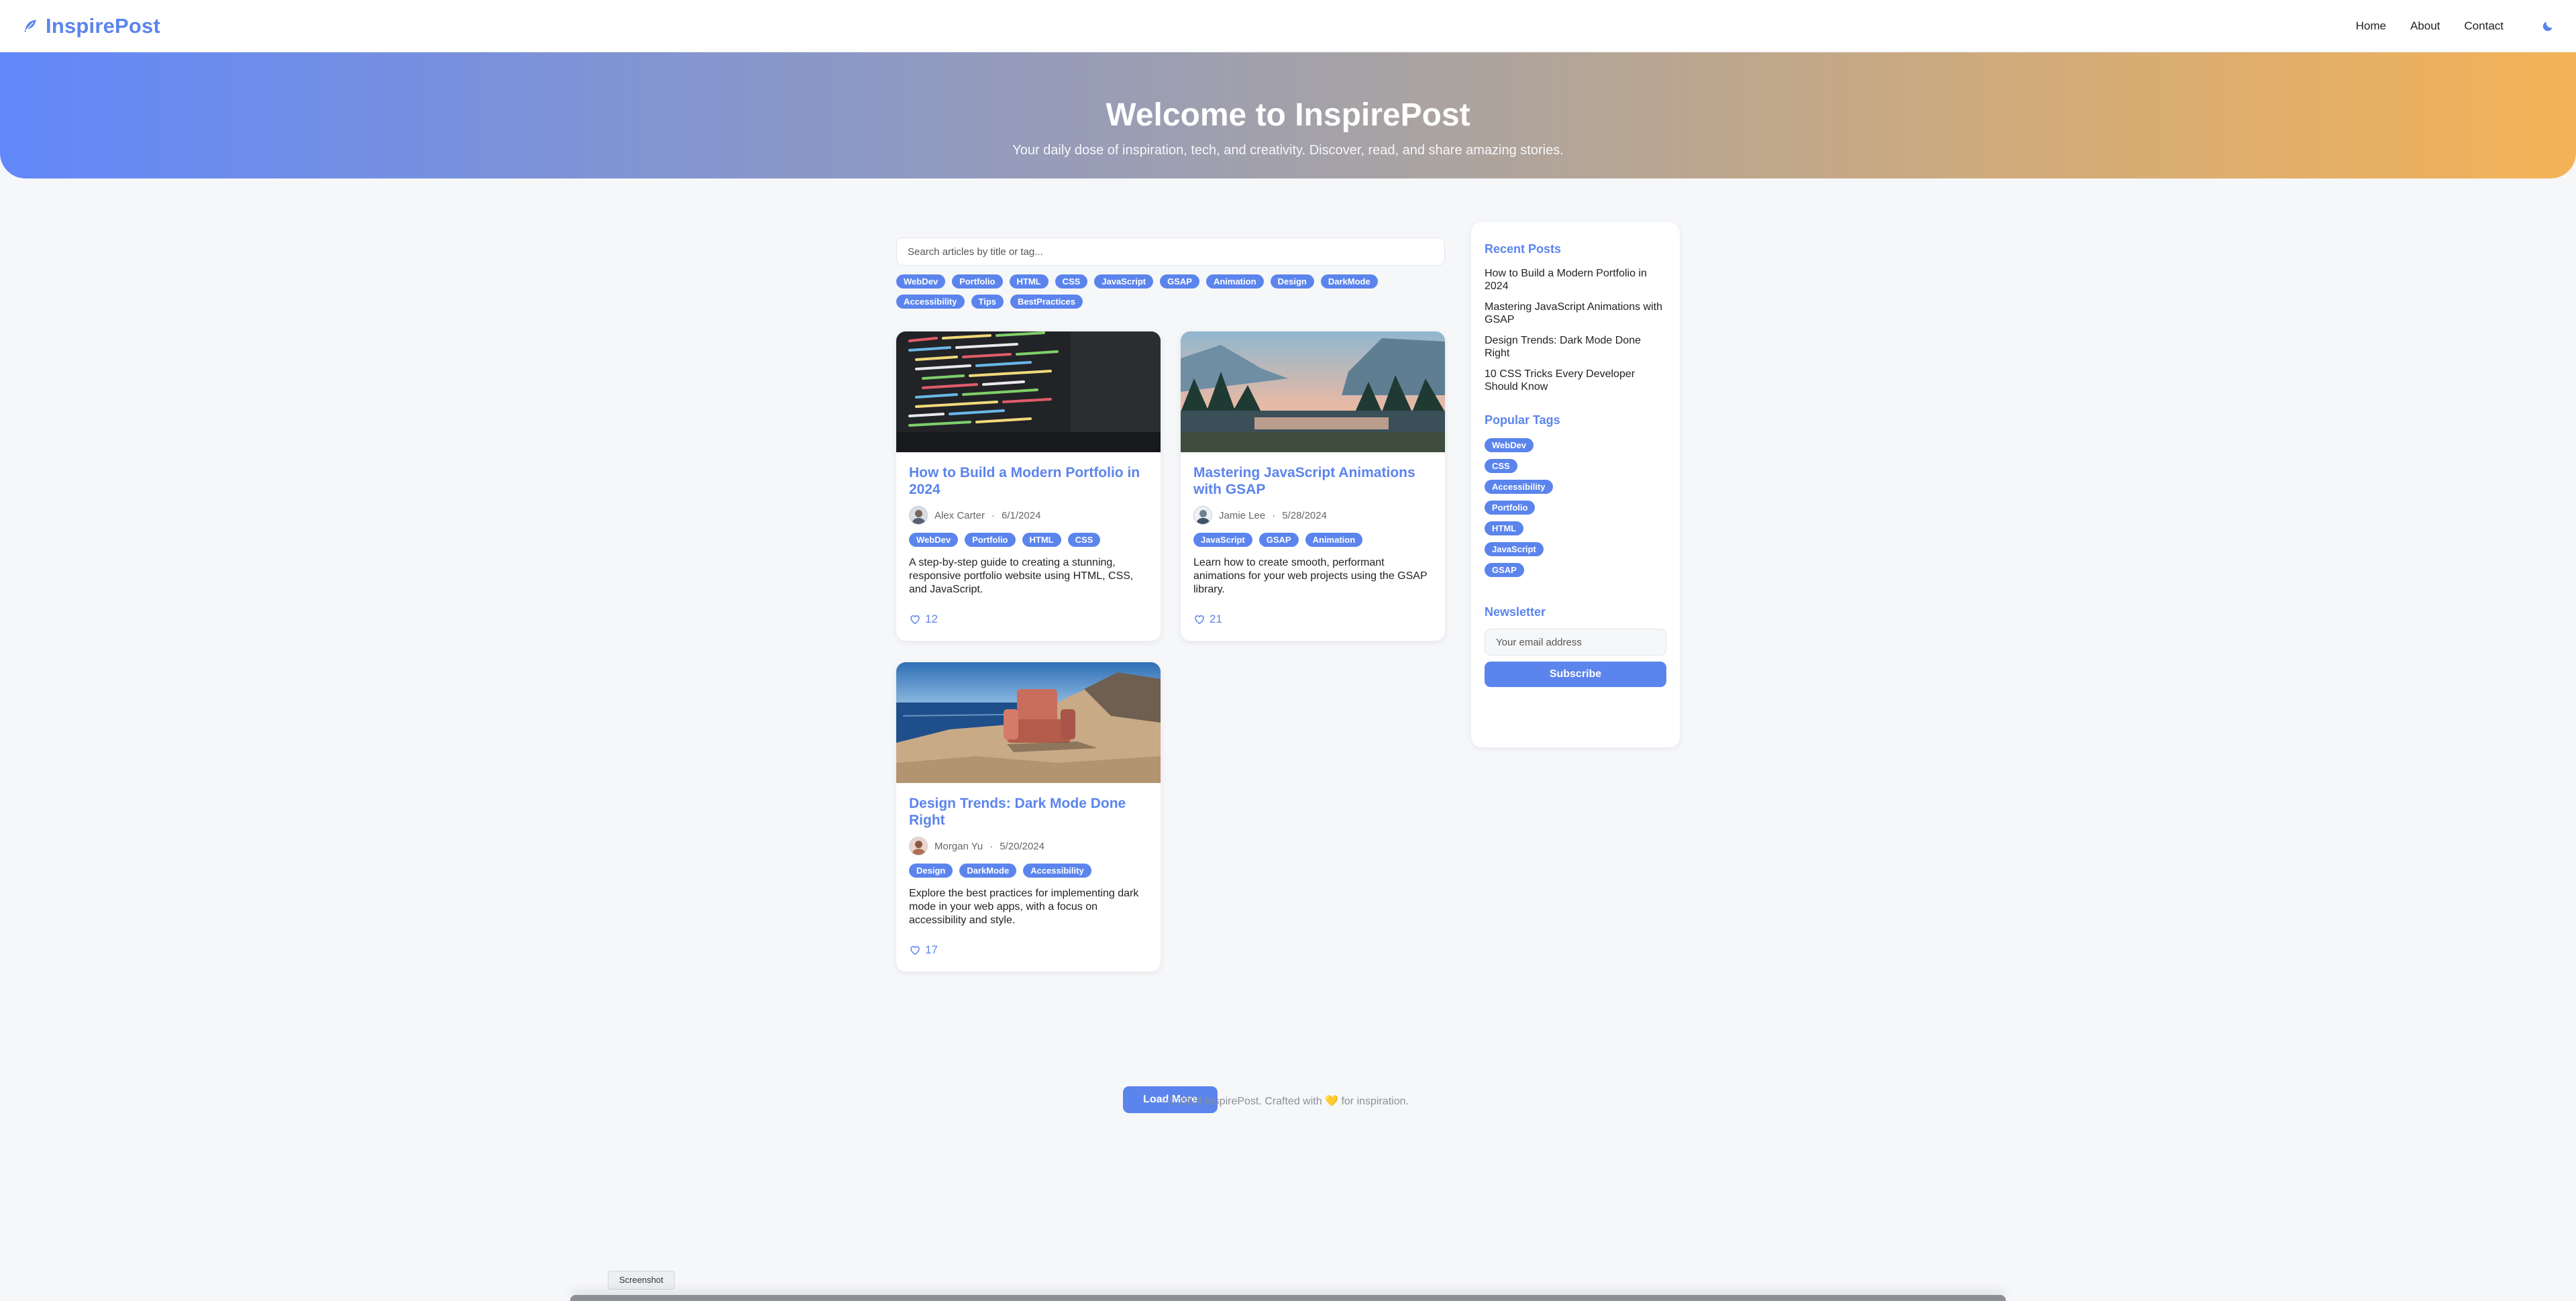 Image resolution: width=2576 pixels, height=1301 pixels. I want to click on post-tag: GSAP, so click(1278, 540).